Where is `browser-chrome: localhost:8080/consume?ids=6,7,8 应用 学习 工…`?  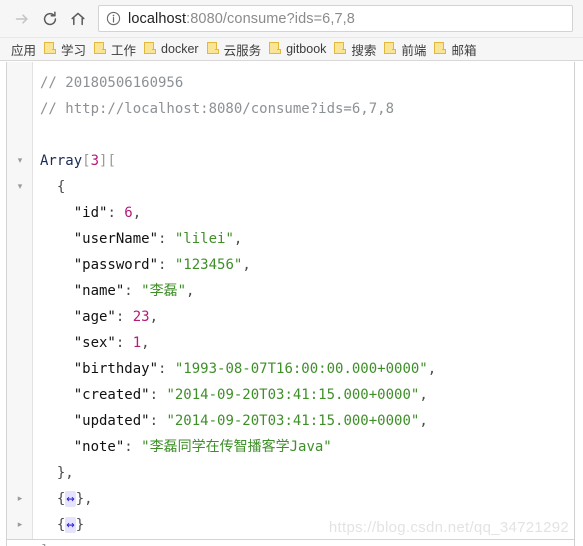 browser-chrome: localhost:8080/consume?ids=6,7,8 应用 学习 工… is located at coordinates (291, 30).